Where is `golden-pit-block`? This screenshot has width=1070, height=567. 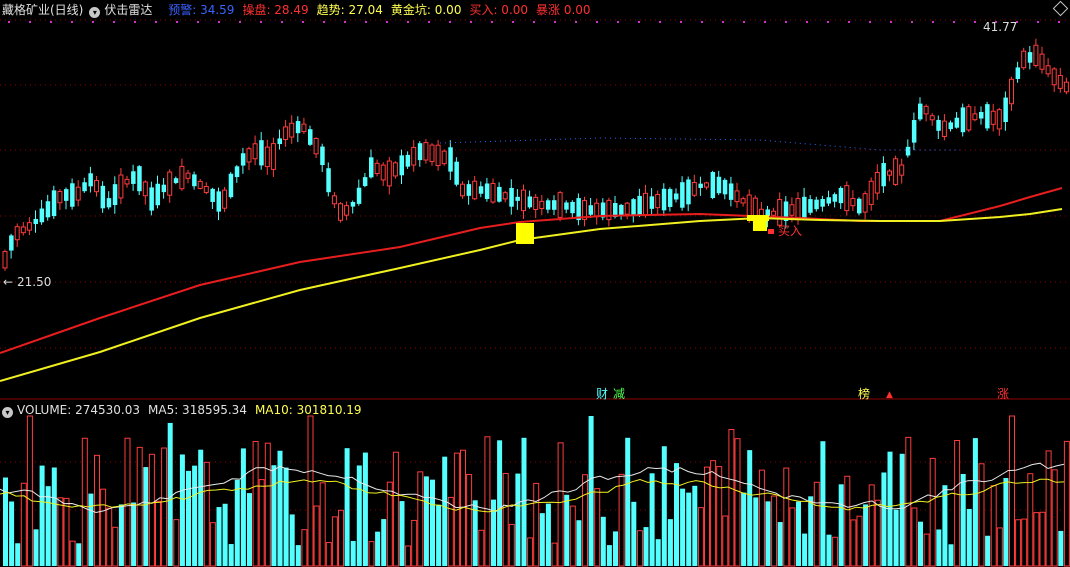
golden-pit-block is located at coordinates (760, 226).